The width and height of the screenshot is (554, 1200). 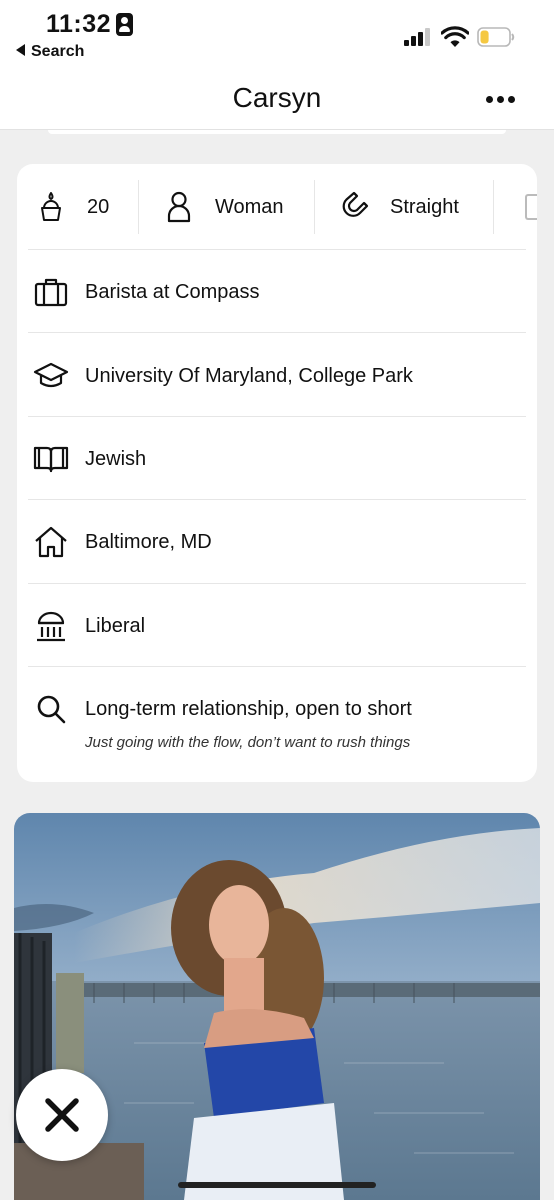 What do you see at coordinates (58, 51) in the screenshot?
I see `back-search-label: Search` at bounding box center [58, 51].